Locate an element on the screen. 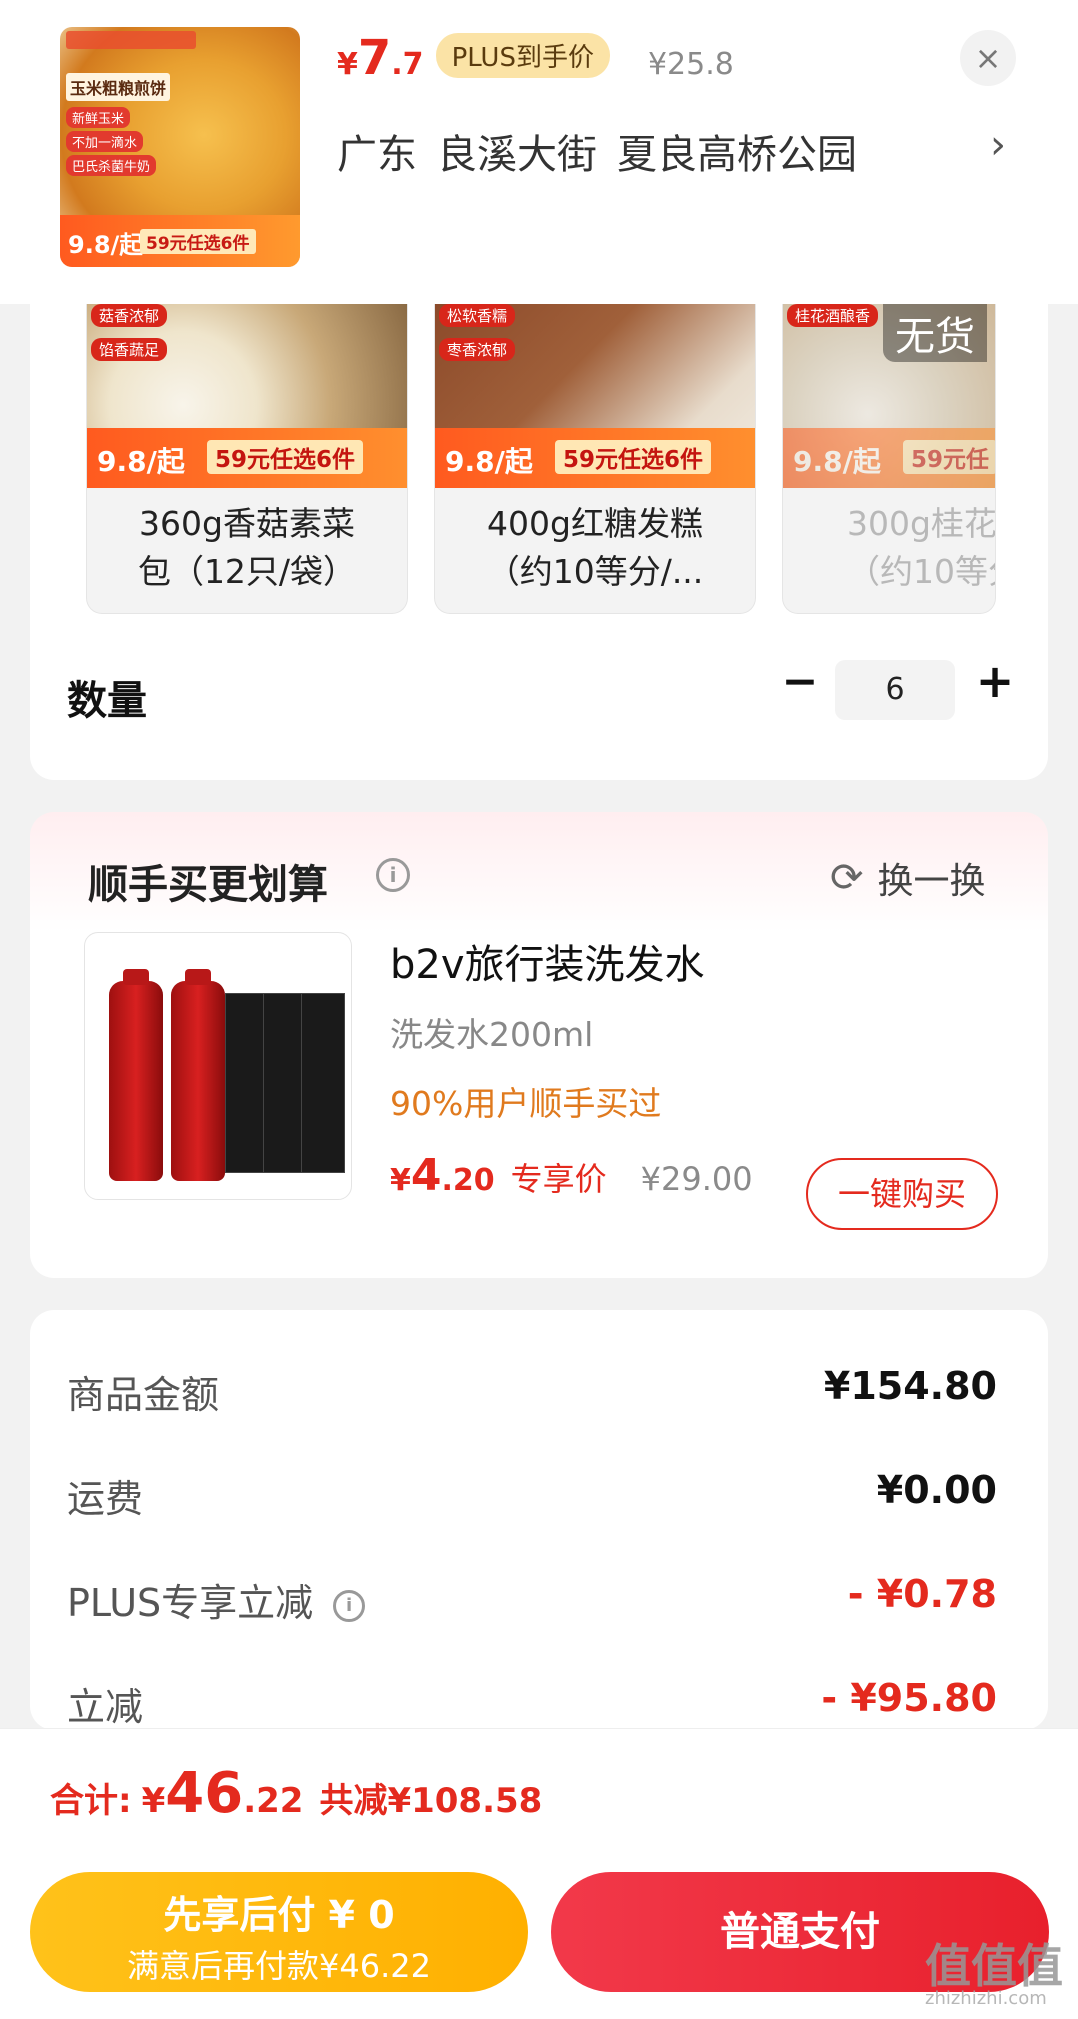 The image size is (1078, 2019). close-icon: × is located at coordinates (988, 58).